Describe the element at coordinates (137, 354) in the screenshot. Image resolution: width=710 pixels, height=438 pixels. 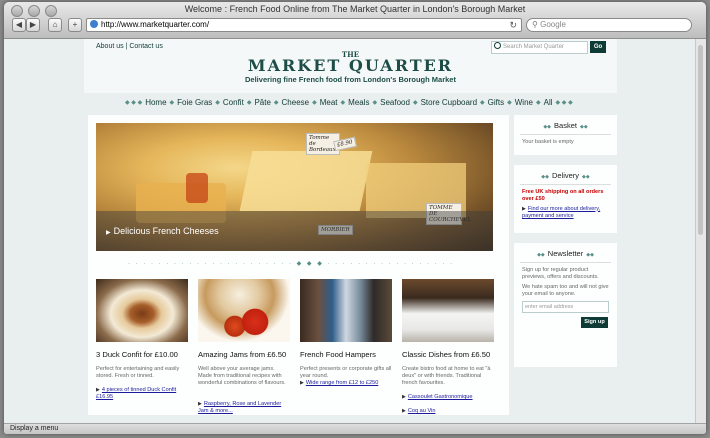
I see `card-title: 3 Duck Confit for £10.00` at that location.